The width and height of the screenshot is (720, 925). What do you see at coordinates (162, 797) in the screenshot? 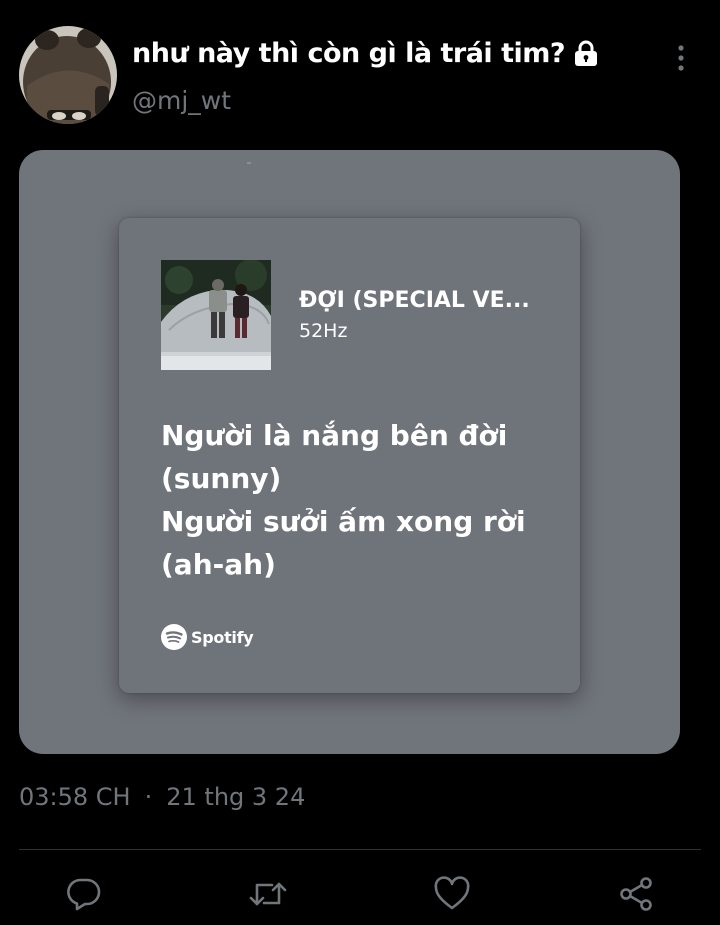
I see `timestamp-row: 03:58 CH · 21 thg 3 24` at bounding box center [162, 797].